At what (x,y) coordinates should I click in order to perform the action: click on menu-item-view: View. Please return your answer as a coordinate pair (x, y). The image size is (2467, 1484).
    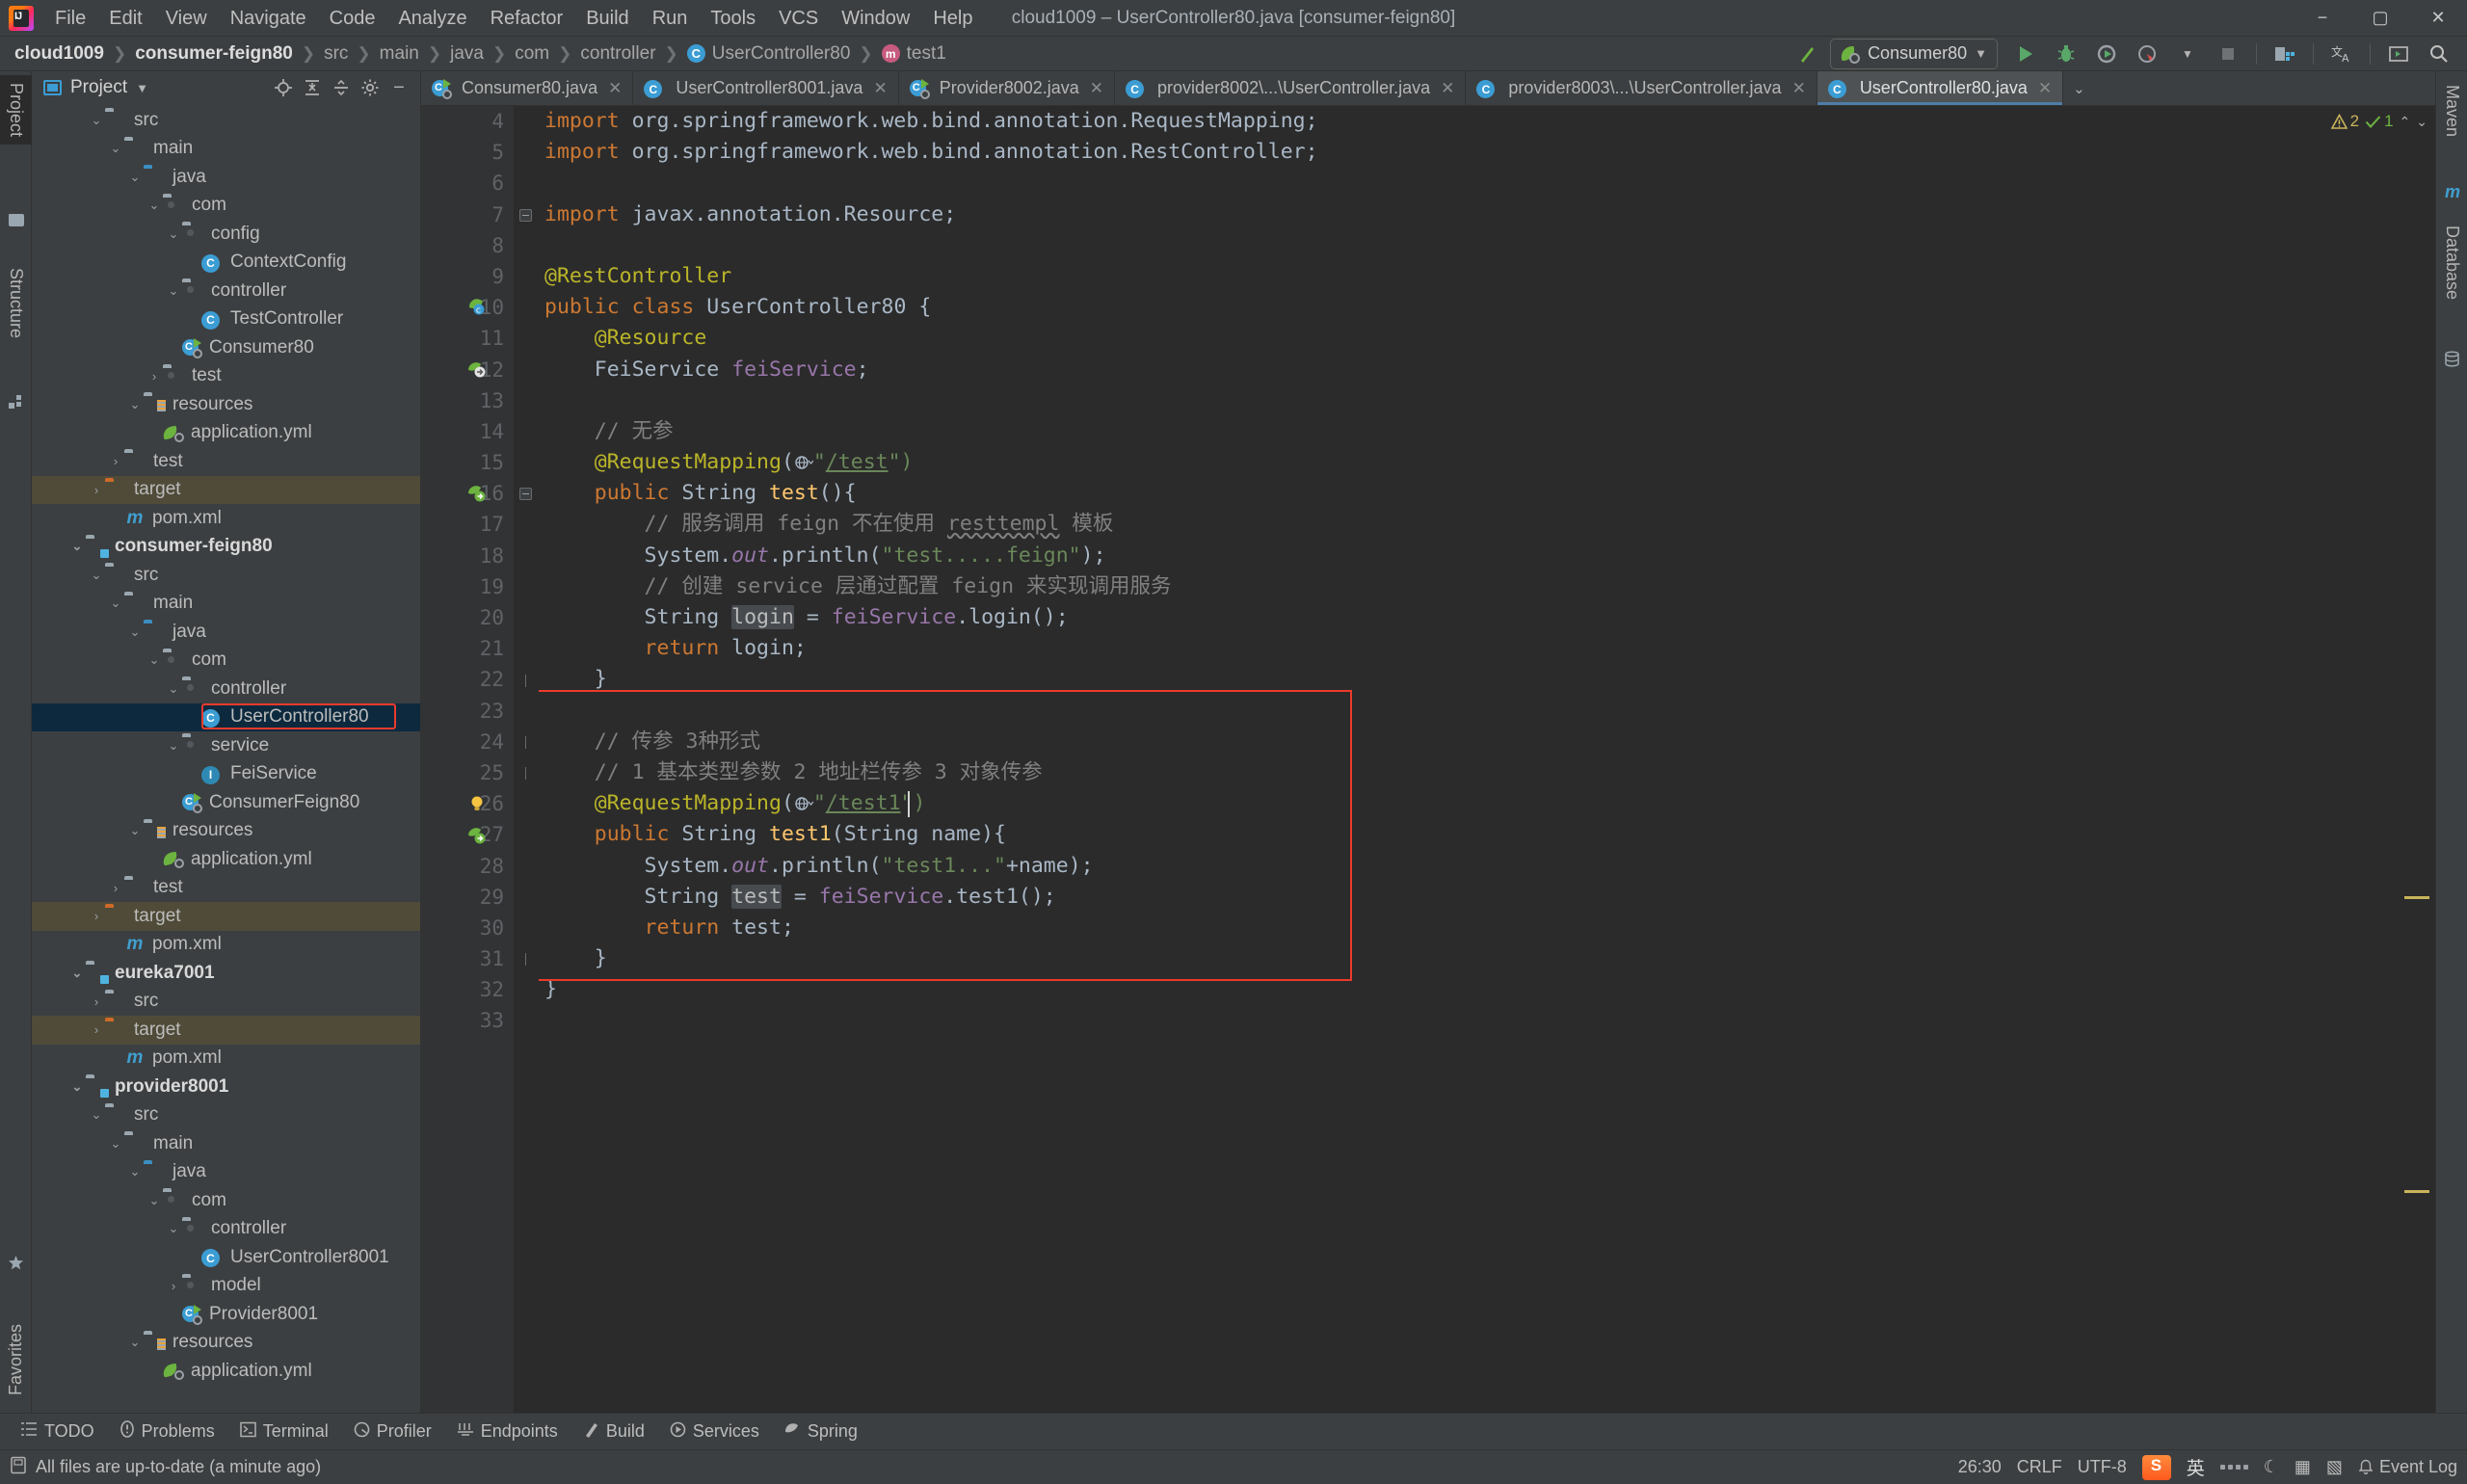
    Looking at the image, I should click on (186, 18).